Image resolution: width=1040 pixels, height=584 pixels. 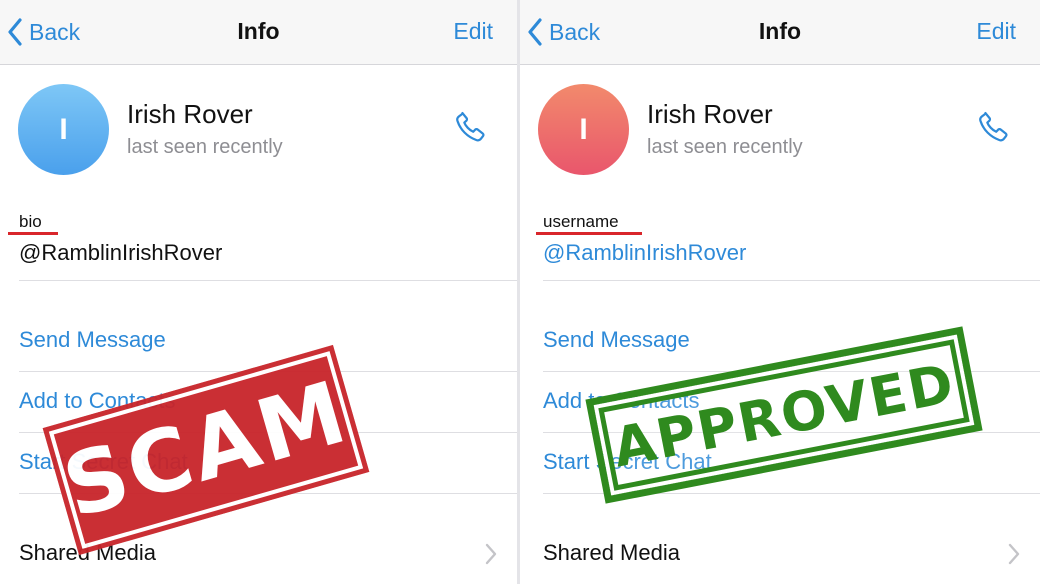 What do you see at coordinates (30, 221) in the screenshot?
I see `bio-label: bio` at bounding box center [30, 221].